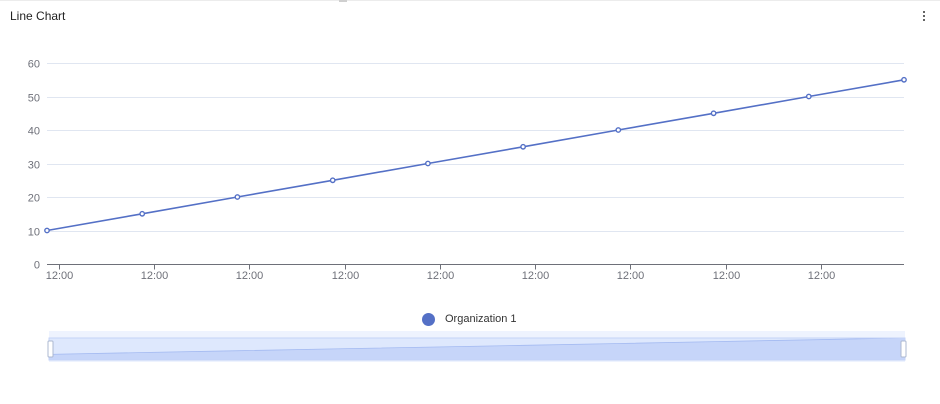 This screenshot has width=940, height=404. I want to click on y-tick-label: 0, so click(37, 266).